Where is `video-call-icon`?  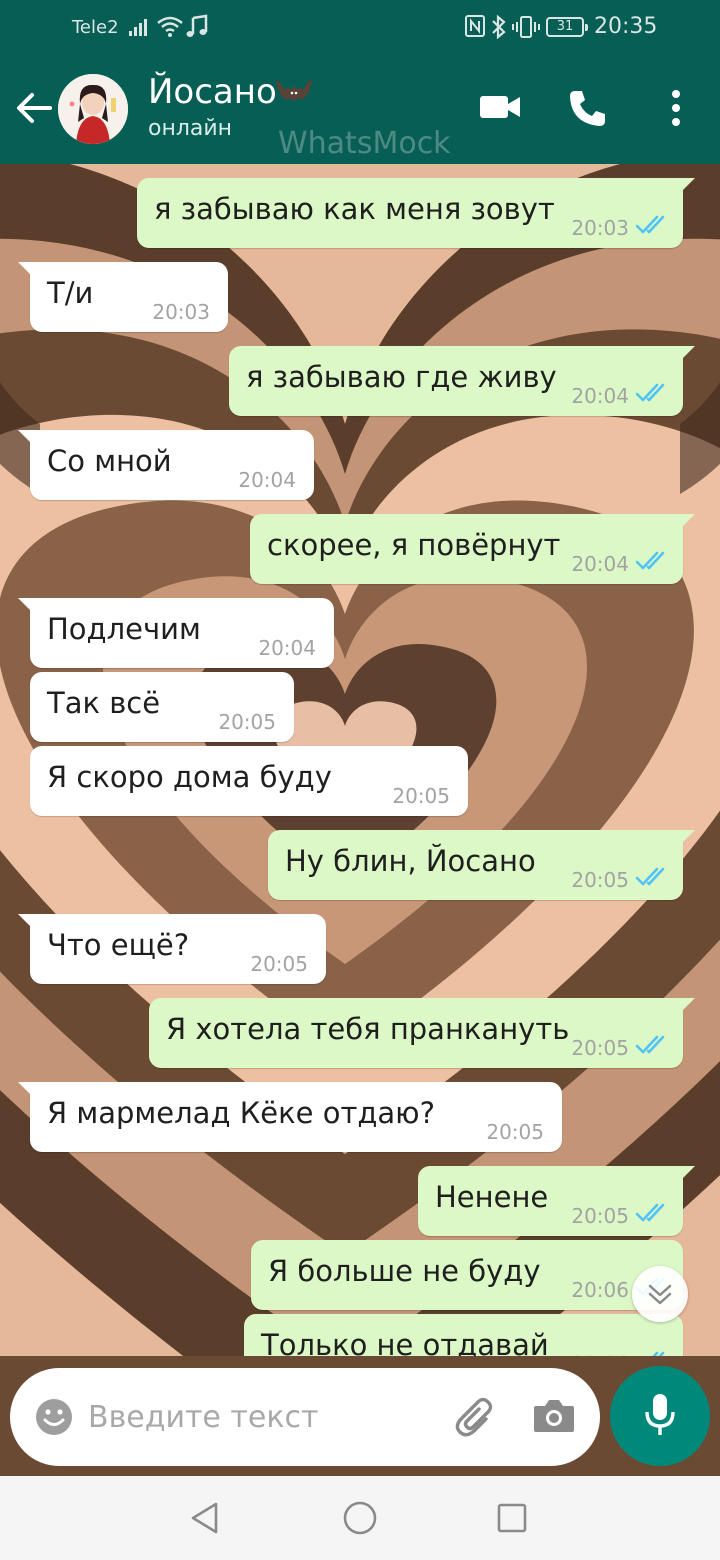
video-call-icon is located at coordinates (500, 107).